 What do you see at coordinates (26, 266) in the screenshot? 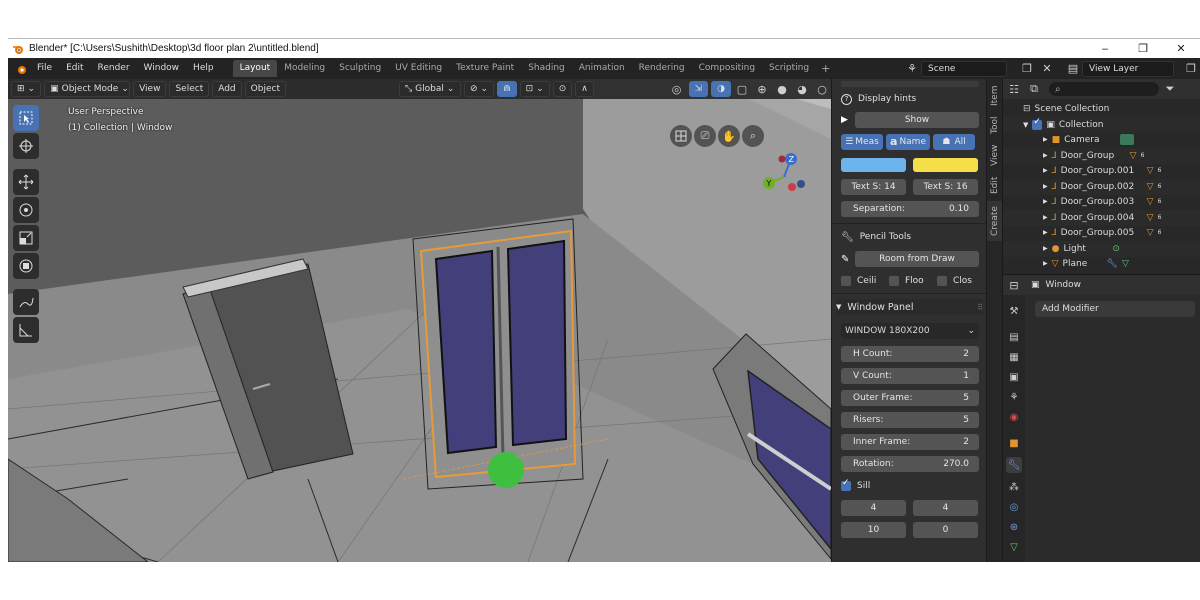
I see `transform-tool` at bounding box center [26, 266].